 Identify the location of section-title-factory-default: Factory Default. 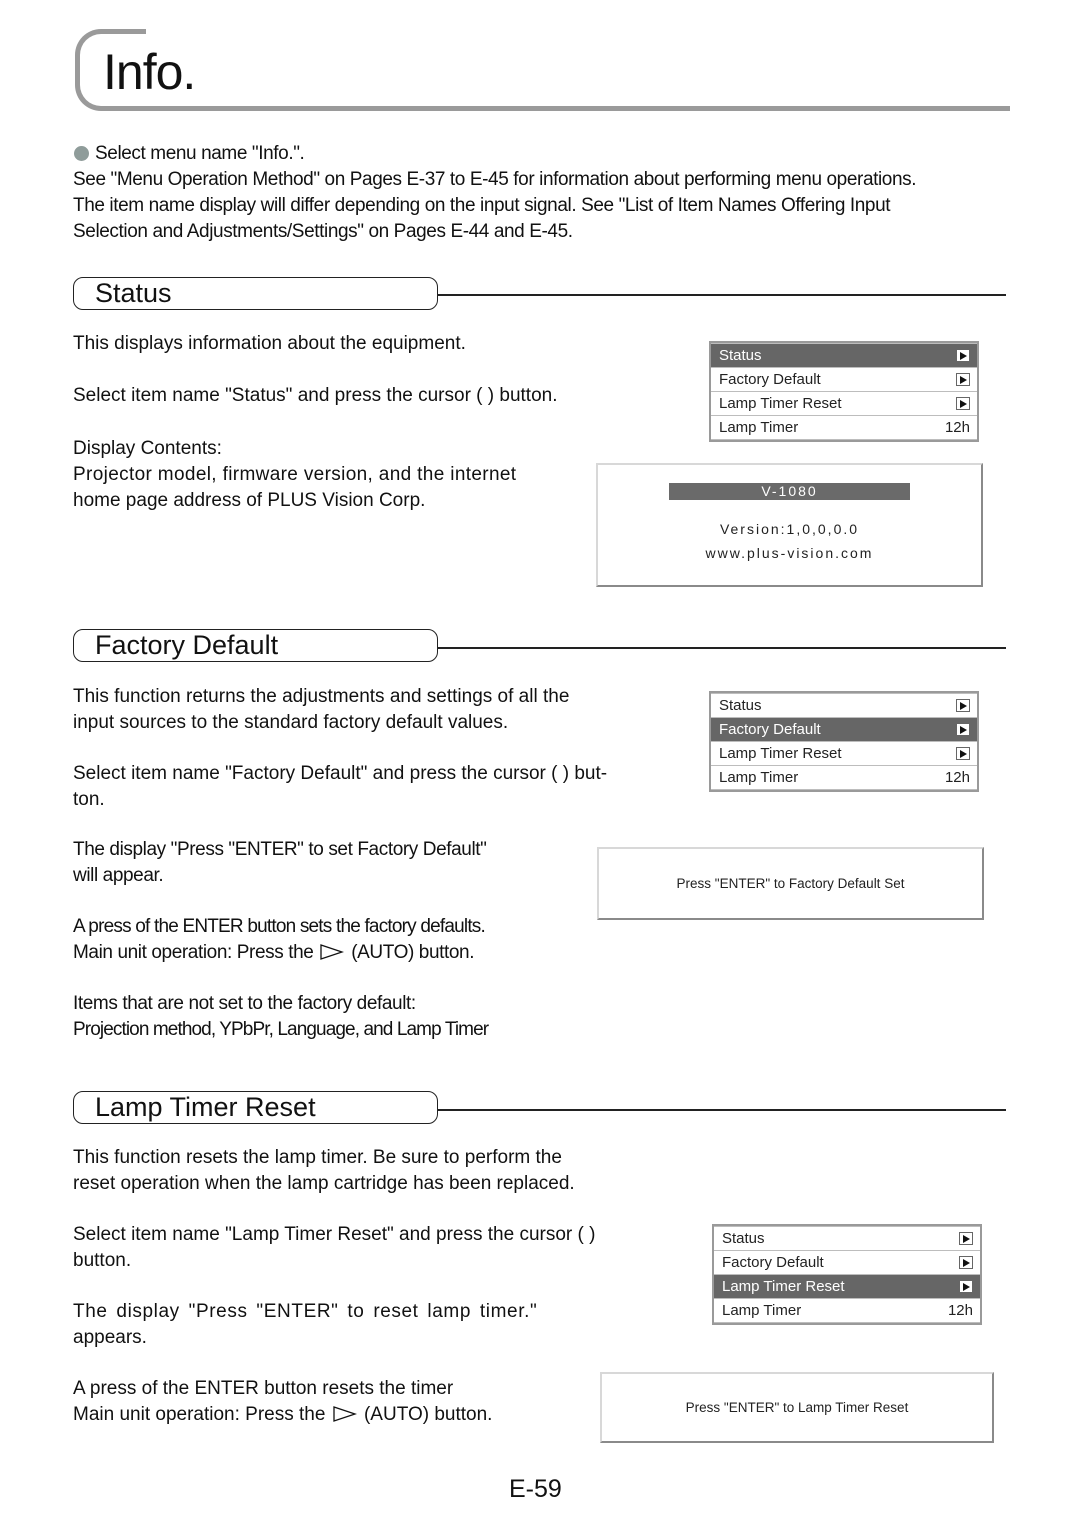
(187, 645).